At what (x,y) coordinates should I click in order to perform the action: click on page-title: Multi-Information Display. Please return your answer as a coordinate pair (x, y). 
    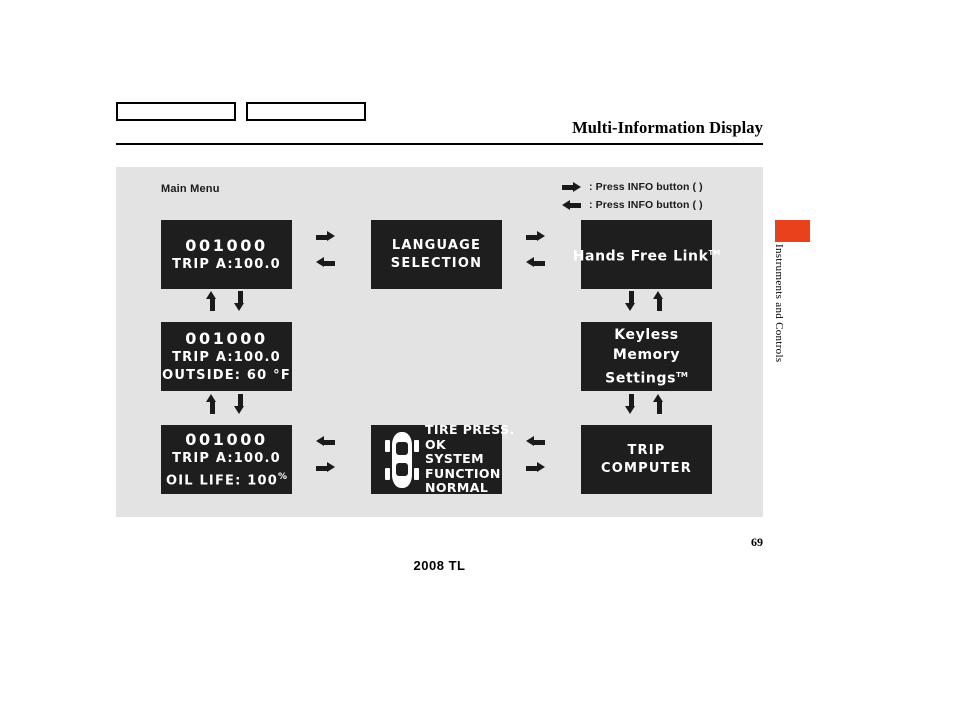
    Looking at the image, I should click on (667, 127).